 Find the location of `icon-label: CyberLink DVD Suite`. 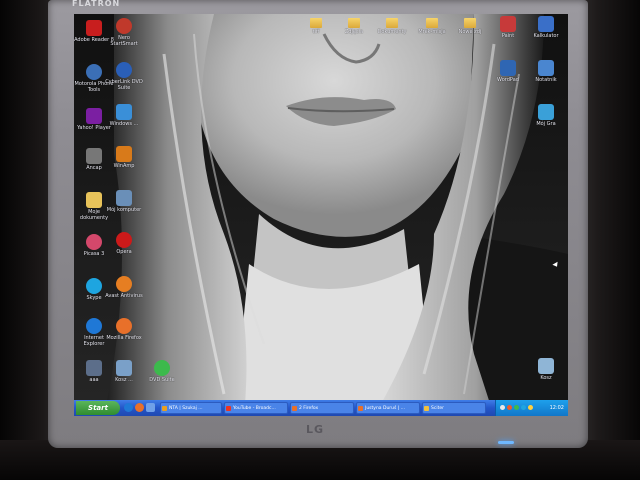

icon-label: CyberLink DVD Suite is located at coordinates (124, 85).